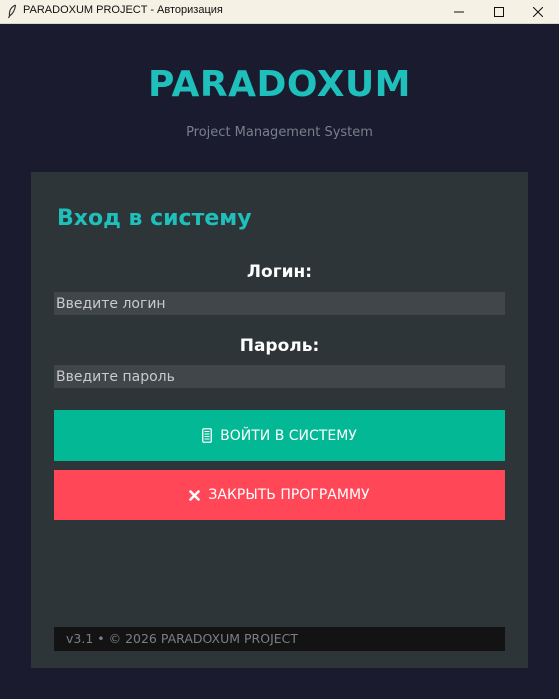  I want to click on window-title: PARADOXUM PROJECT - Авторизация, so click(123, 10).